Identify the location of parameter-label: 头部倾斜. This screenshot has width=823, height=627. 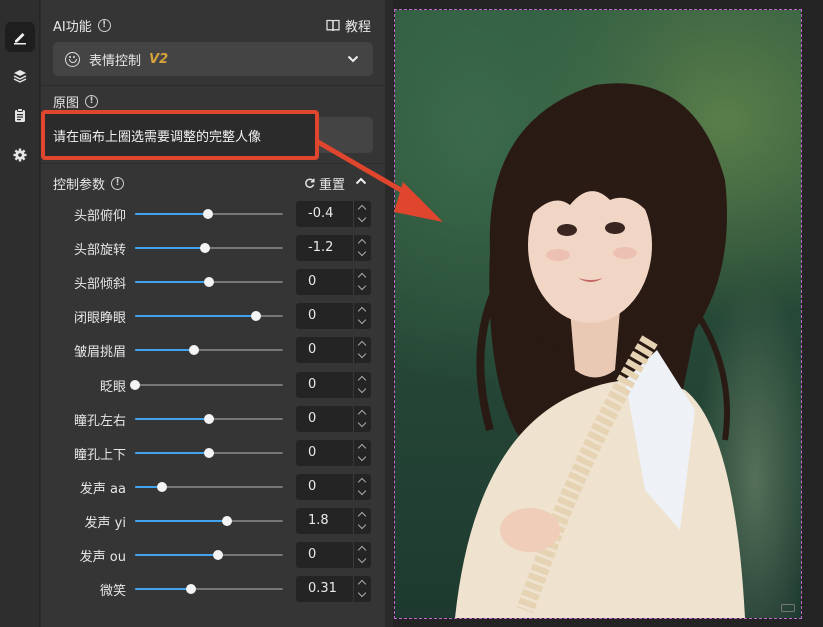
(99, 285).